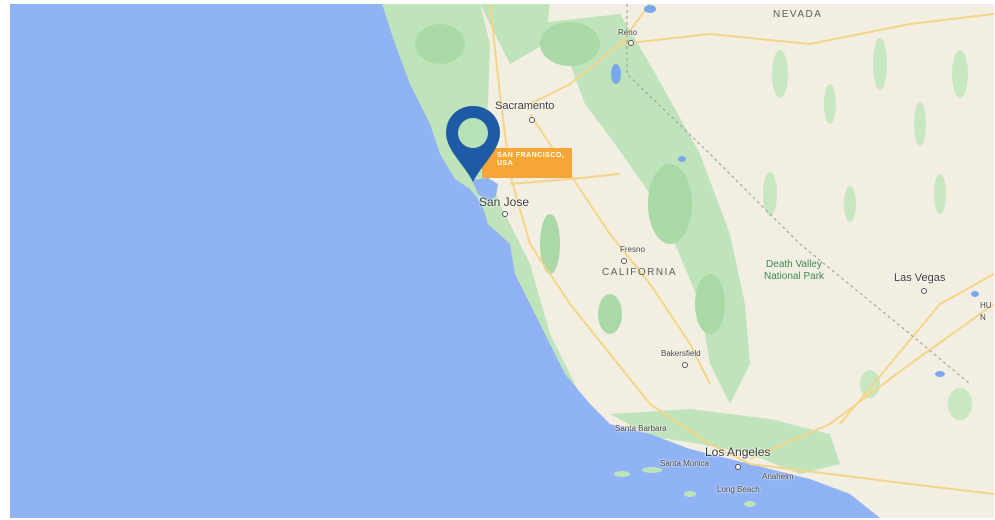 This screenshot has height=520, width=995. What do you see at coordinates (738, 467) in the screenshot?
I see `city-dot-los-angeles` at bounding box center [738, 467].